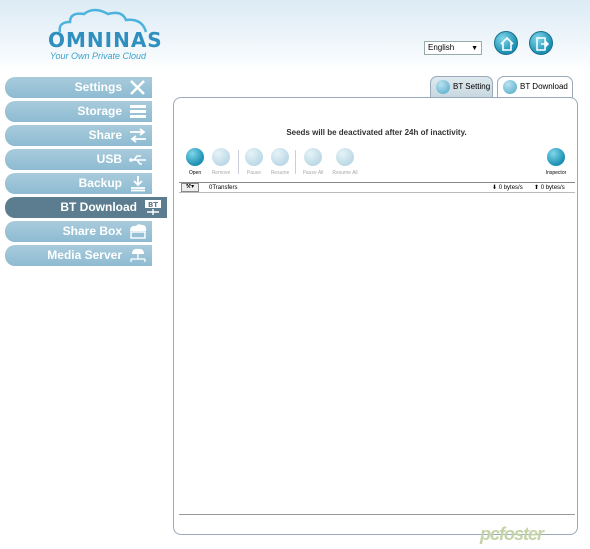  I want to click on omninas-logo: OMNINAS Your Own Private Cloud, so click(105, 34).